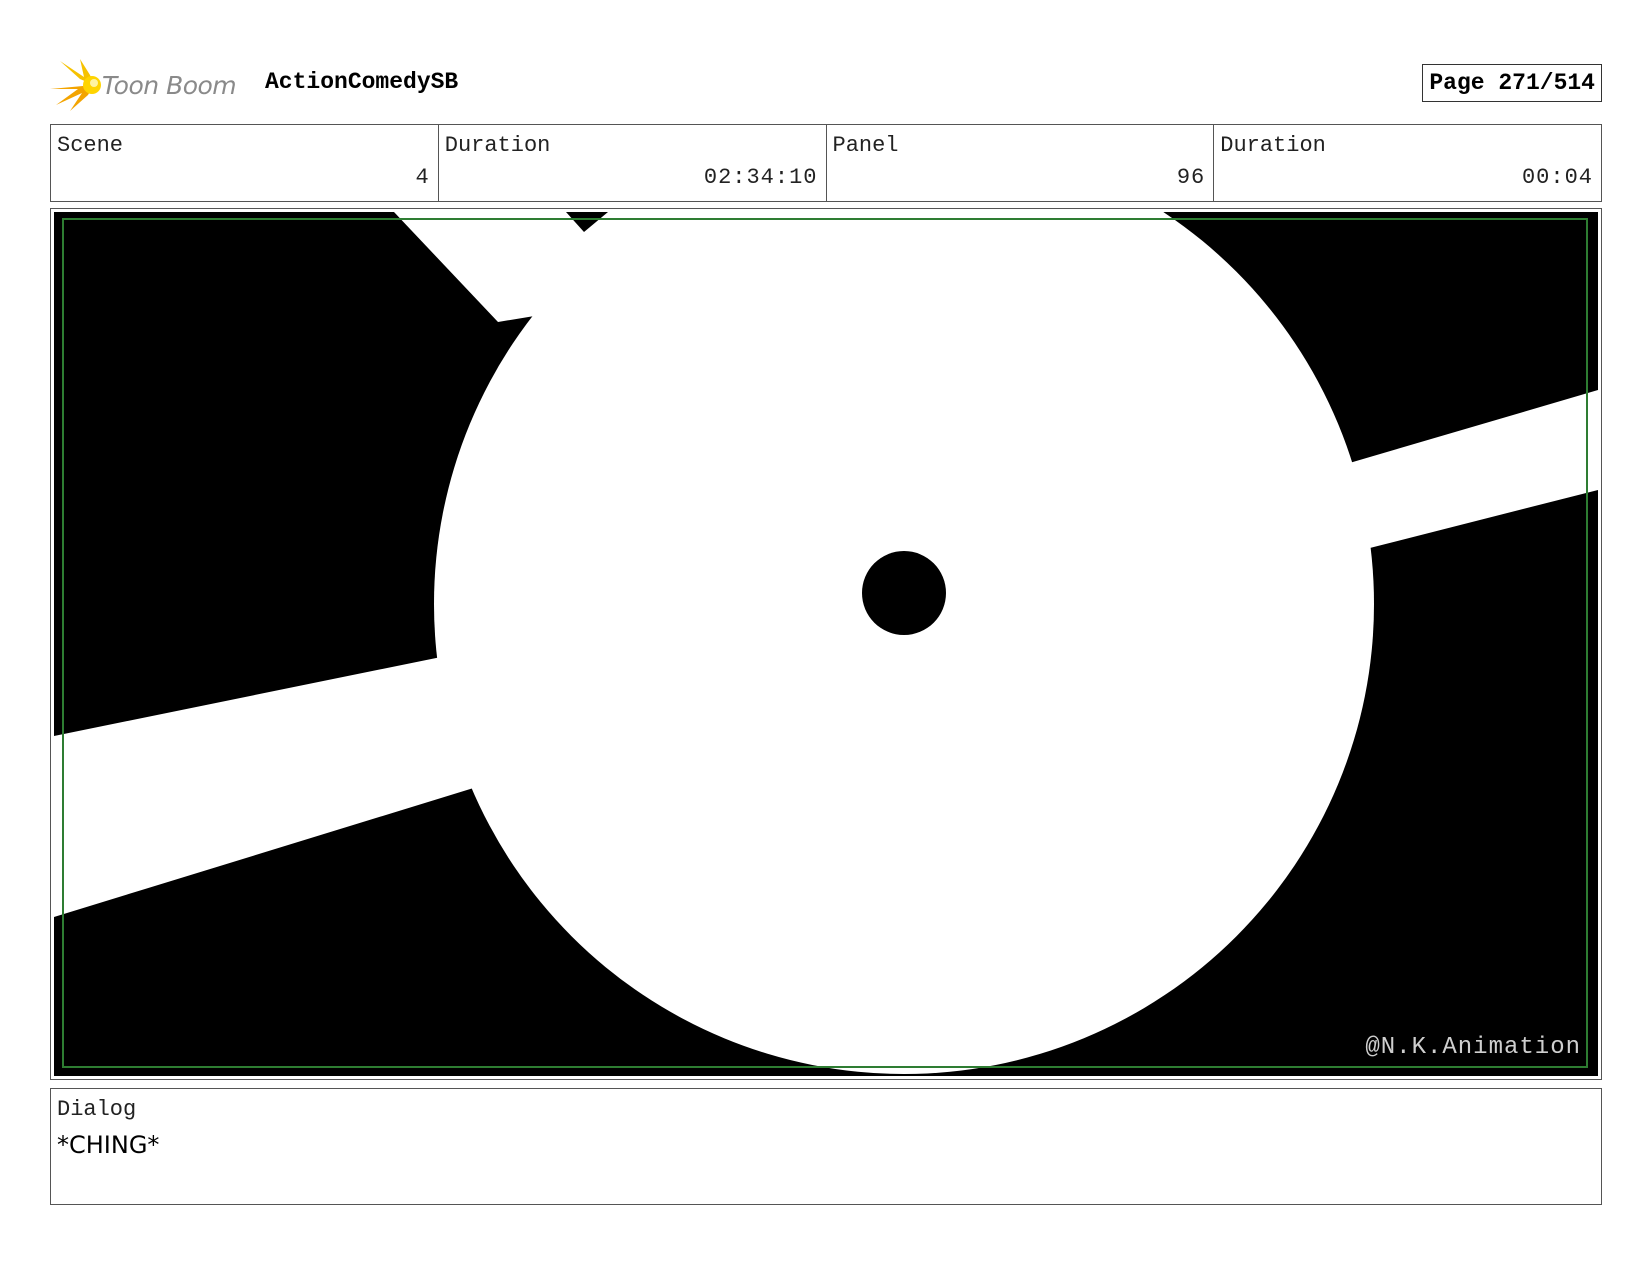 Image resolution: width=1650 pixels, height=1275 pixels. What do you see at coordinates (362, 82) in the screenshot?
I see `project-title: ActionComedySB` at bounding box center [362, 82].